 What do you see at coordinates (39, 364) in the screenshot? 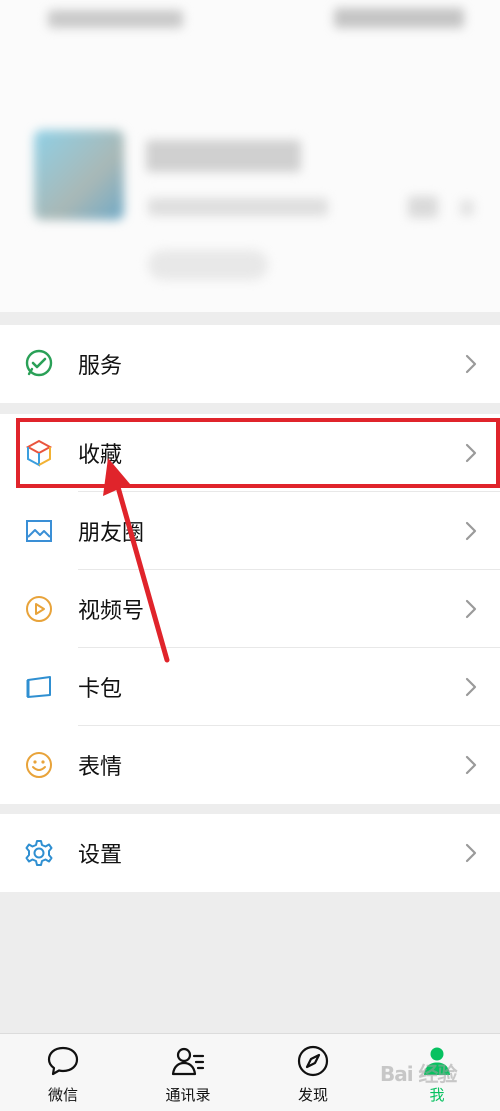
I see `services-icon` at bounding box center [39, 364].